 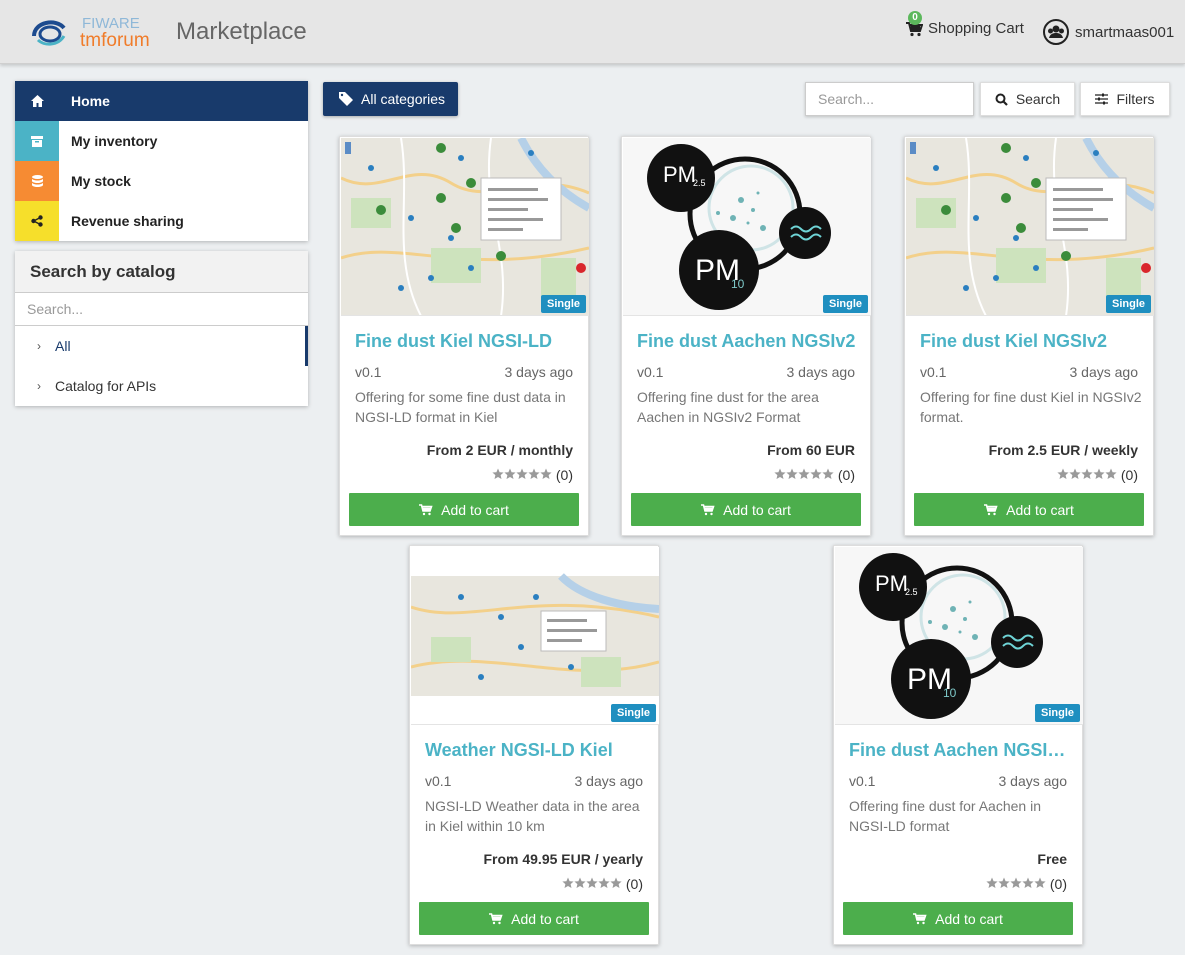 What do you see at coordinates (114, 141) in the screenshot?
I see `sidebar-item-label: My inventory` at bounding box center [114, 141].